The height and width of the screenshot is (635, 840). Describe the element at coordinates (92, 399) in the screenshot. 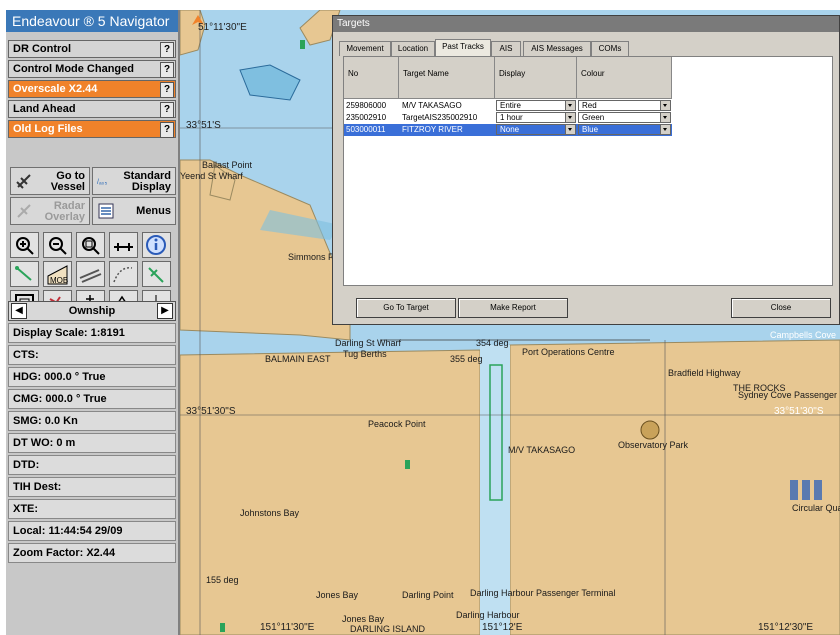

I see `cmg: CMG: 000.0 ° True` at that location.